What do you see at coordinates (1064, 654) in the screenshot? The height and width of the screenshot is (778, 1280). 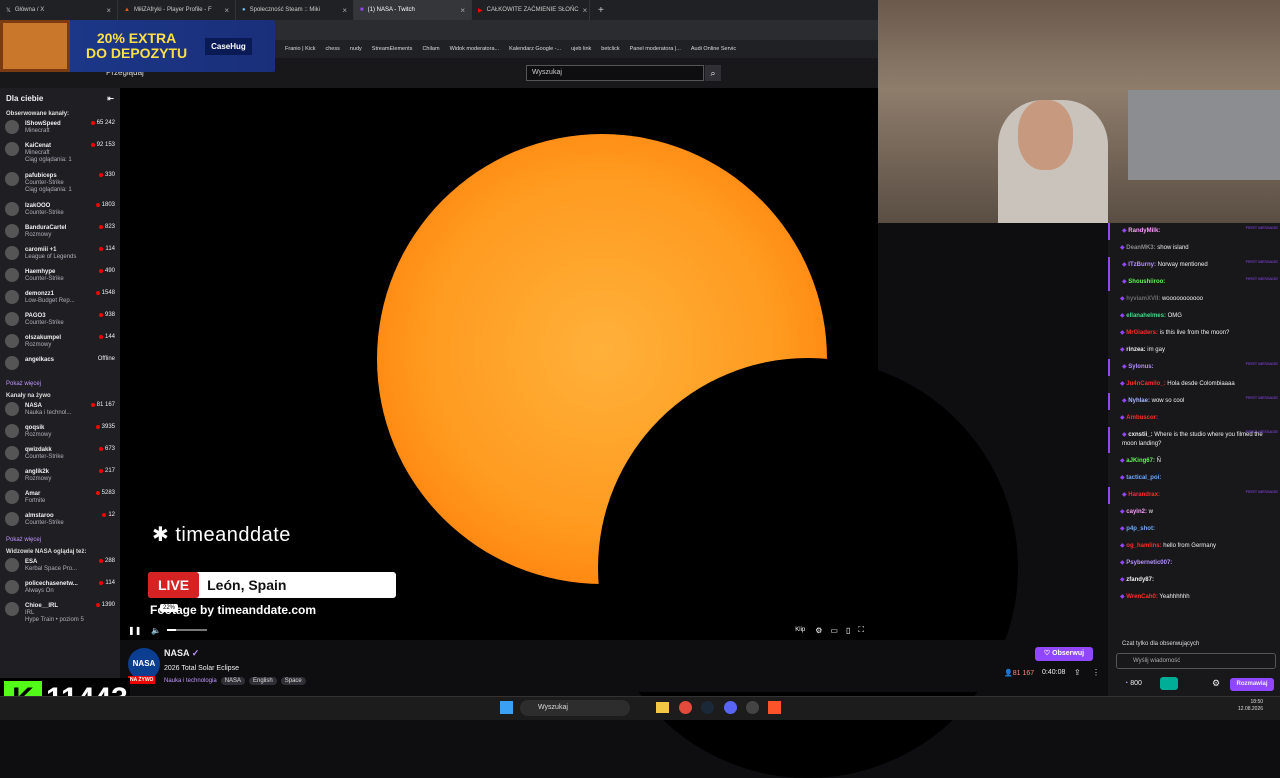 I see `follow-button: ♡ Obserwuj` at bounding box center [1064, 654].